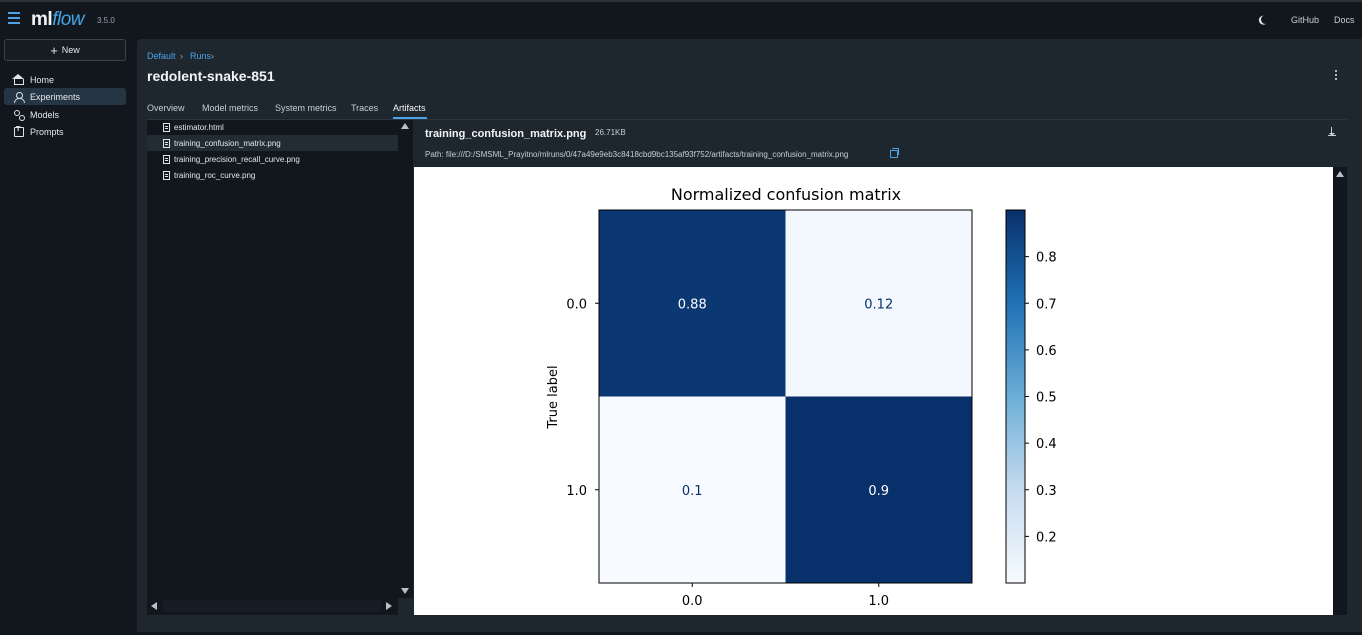 The image size is (1362, 635). I want to click on tab-model-metrics: Model metrics, so click(230, 108).